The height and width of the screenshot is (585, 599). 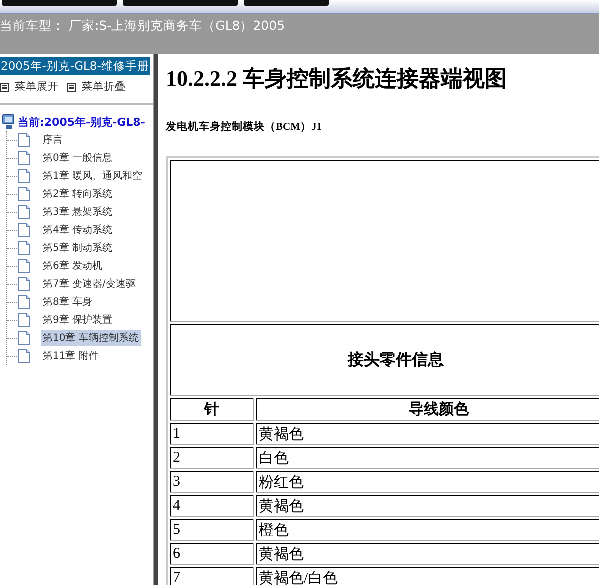 I want to click on table-cell: 4, so click(x=212, y=506).